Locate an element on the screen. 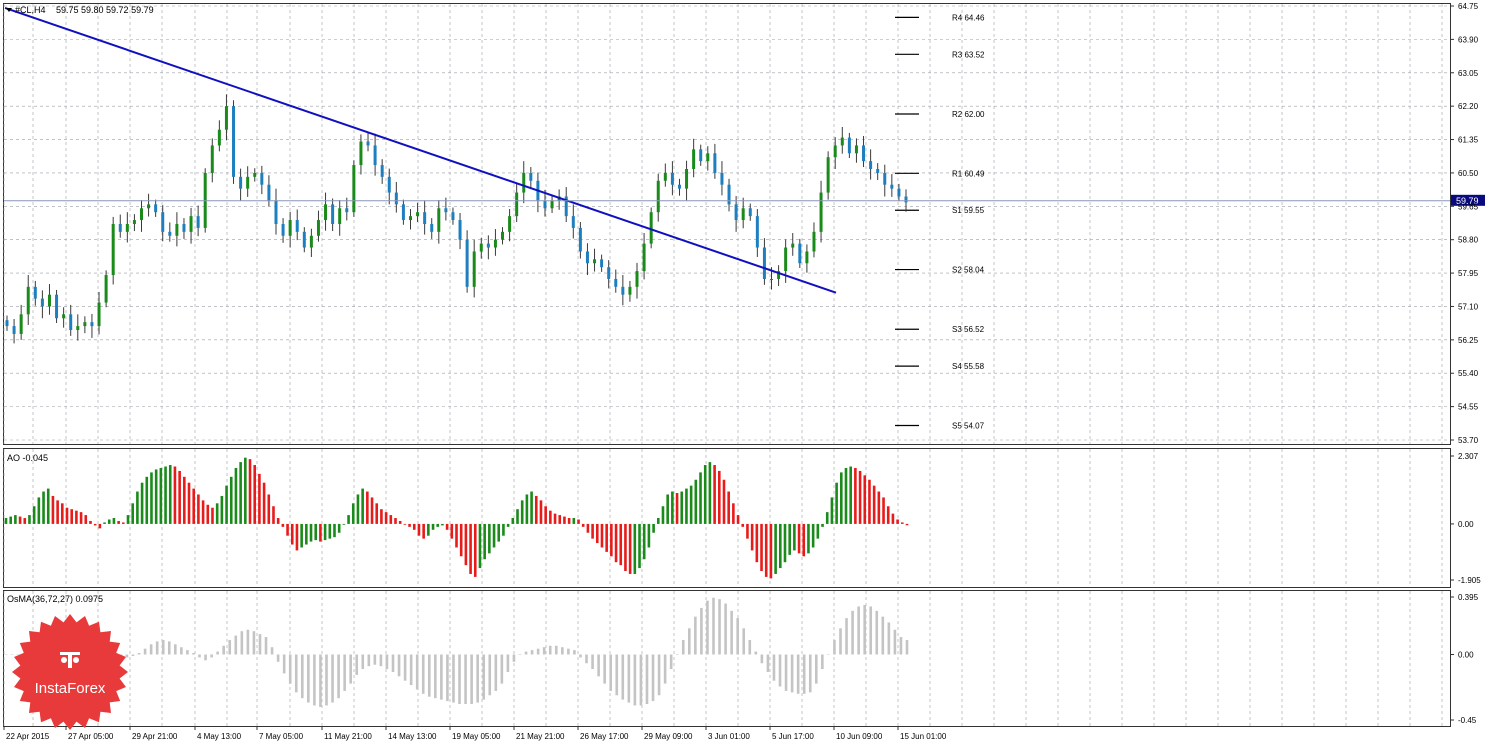 The height and width of the screenshot is (744, 1491). time-tick-label: 5 Jun 17:00 is located at coordinates (793, 736).